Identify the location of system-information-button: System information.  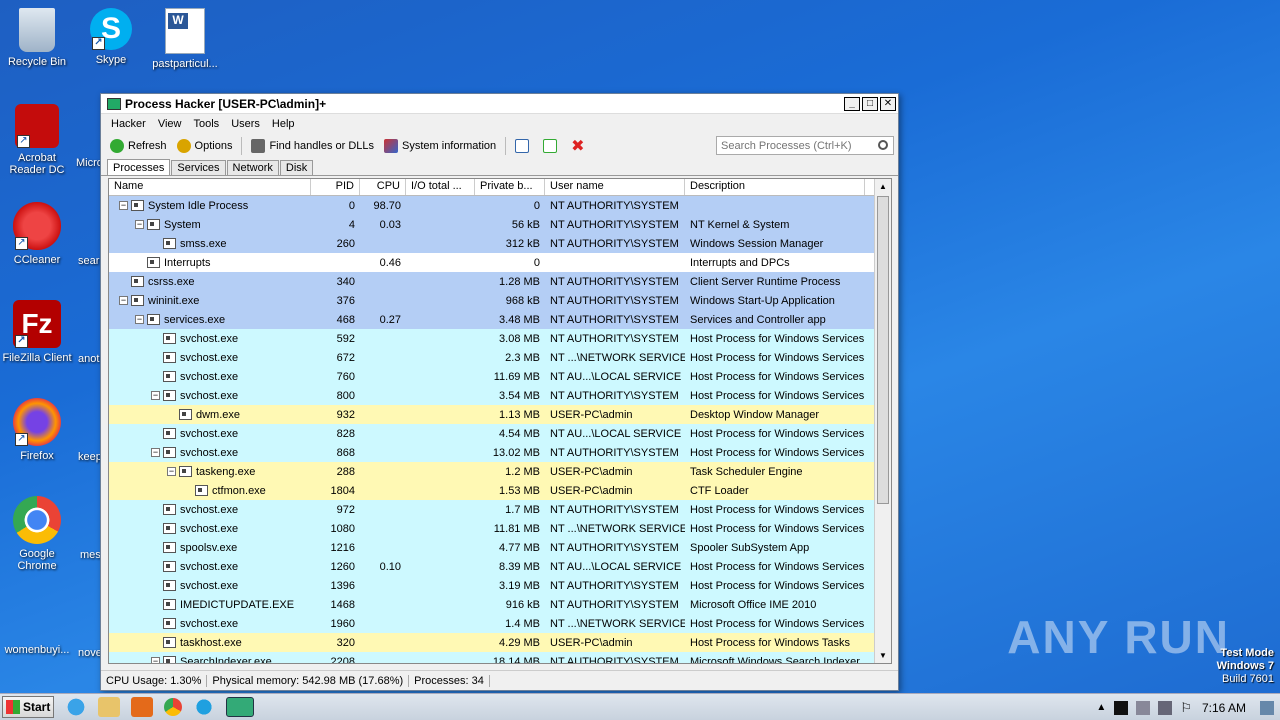
(440, 146).